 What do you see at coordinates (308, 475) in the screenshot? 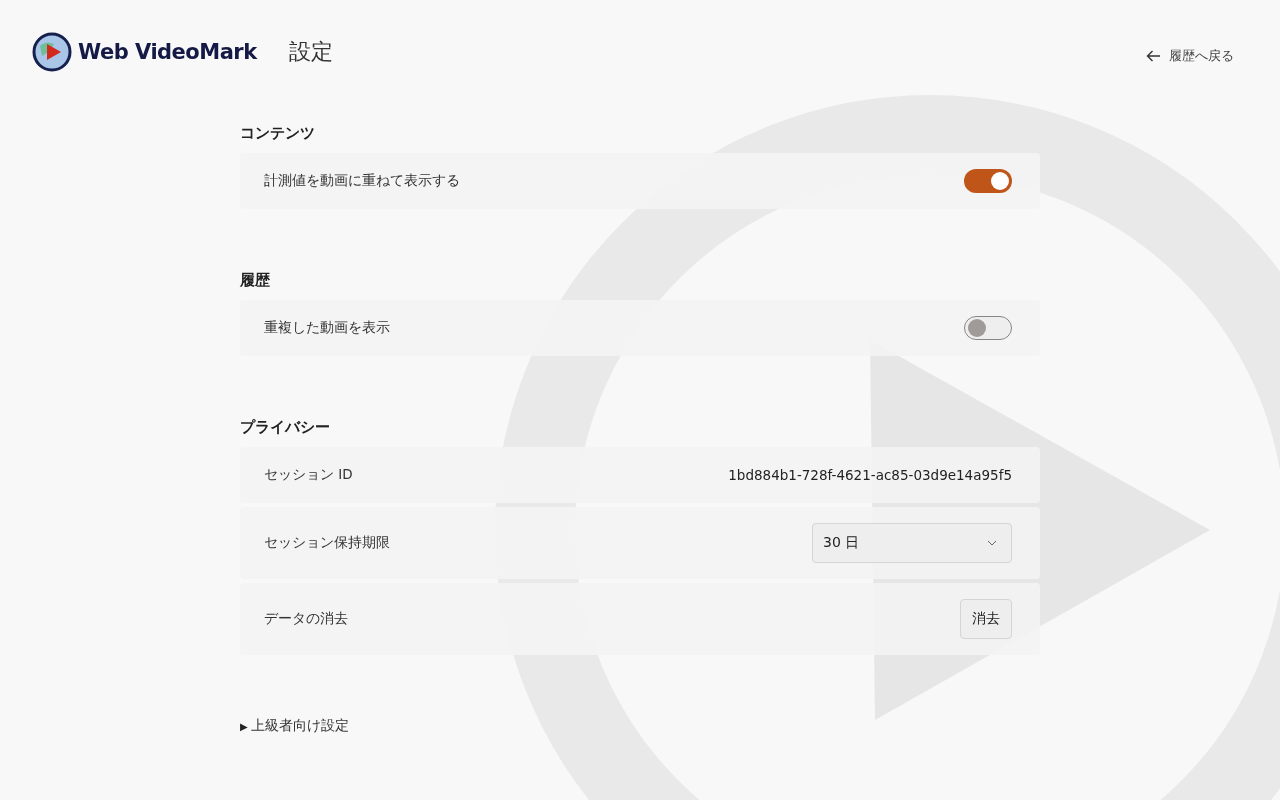
I see `setting-label: セッション ID` at bounding box center [308, 475].